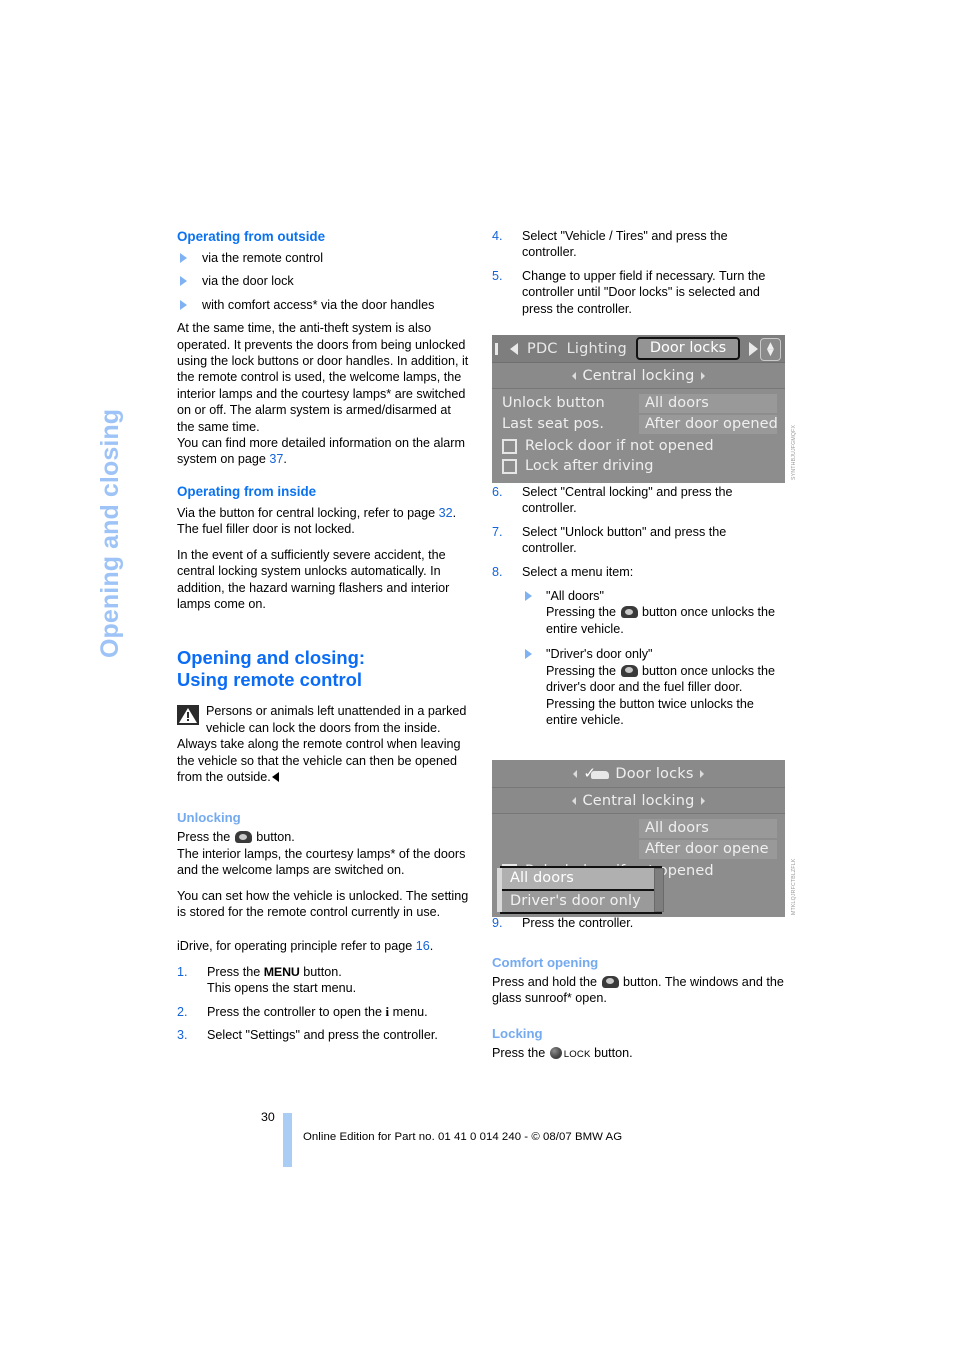 This screenshot has height=1350, width=954. What do you see at coordinates (263, 258) in the screenshot?
I see `bullet-label: via the remote control` at bounding box center [263, 258].